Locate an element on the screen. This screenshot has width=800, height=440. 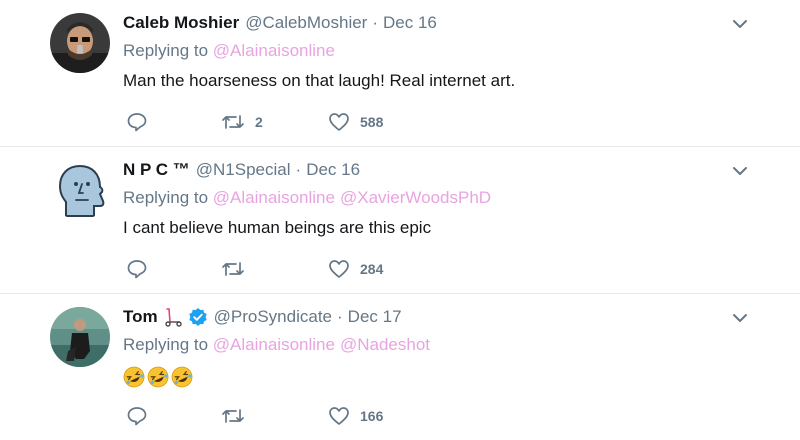
tweet-header: Caleb Moshier @CalebMoshier · Dec 16 is located at coordinates (426, 23).